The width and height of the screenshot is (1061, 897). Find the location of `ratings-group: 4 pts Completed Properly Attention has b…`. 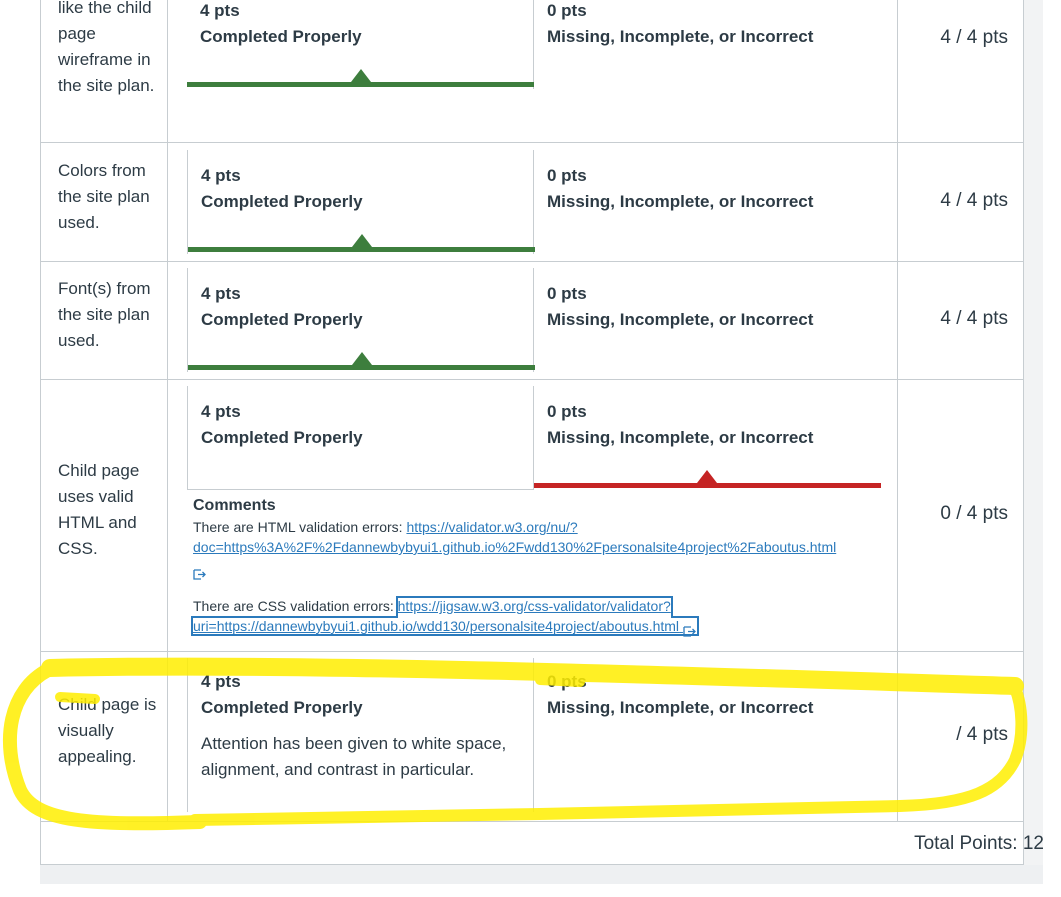

ratings-group: 4 pts Completed Properly Attention has b… is located at coordinates (534, 735).